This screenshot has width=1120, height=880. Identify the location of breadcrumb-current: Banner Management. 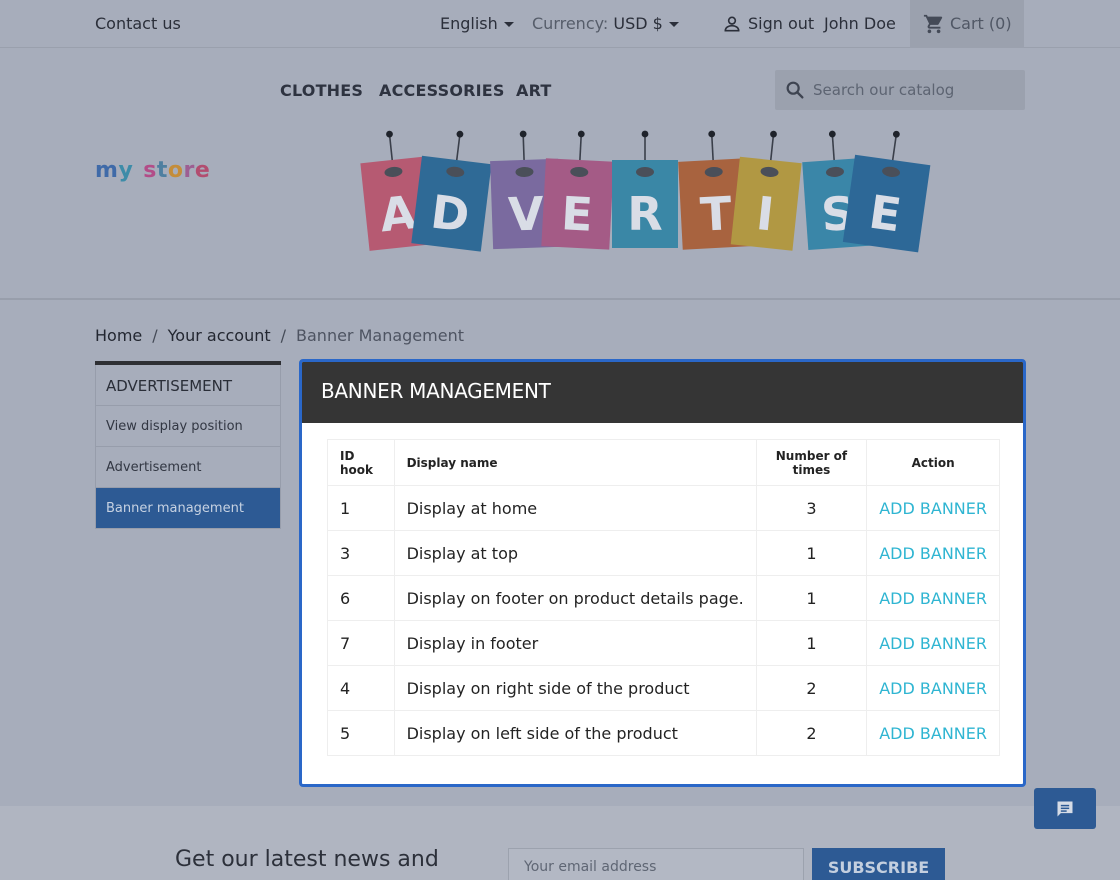
(380, 335).